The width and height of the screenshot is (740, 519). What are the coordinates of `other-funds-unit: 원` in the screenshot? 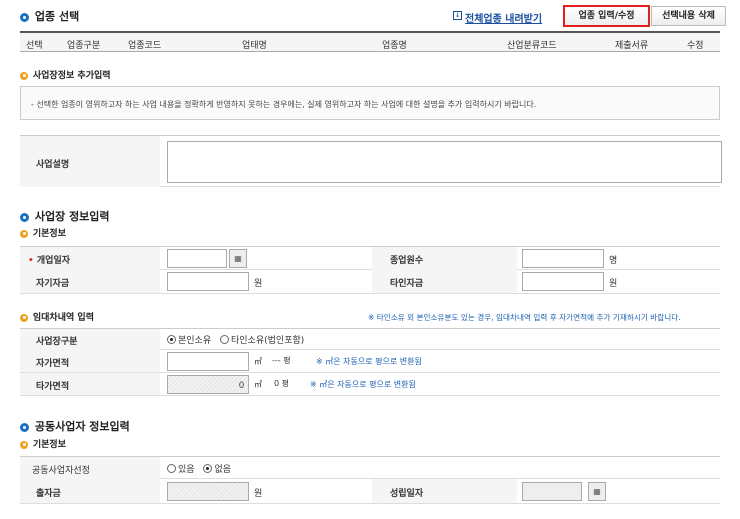 It's located at (613, 284).